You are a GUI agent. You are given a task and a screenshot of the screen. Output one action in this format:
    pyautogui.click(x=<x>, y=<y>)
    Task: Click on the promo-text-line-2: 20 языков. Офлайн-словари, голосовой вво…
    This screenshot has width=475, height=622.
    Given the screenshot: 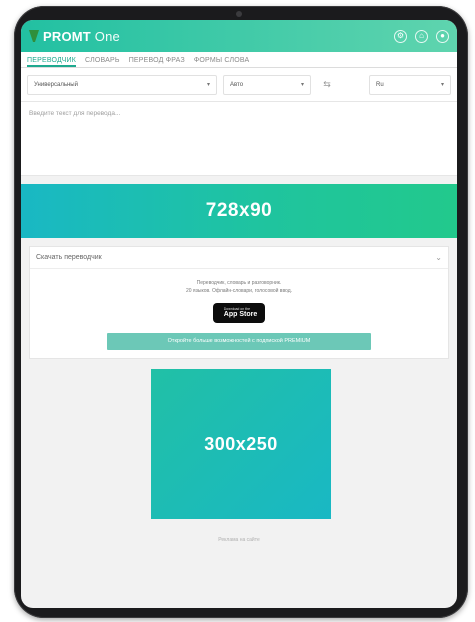 What is the action you would take?
    pyautogui.click(x=239, y=291)
    